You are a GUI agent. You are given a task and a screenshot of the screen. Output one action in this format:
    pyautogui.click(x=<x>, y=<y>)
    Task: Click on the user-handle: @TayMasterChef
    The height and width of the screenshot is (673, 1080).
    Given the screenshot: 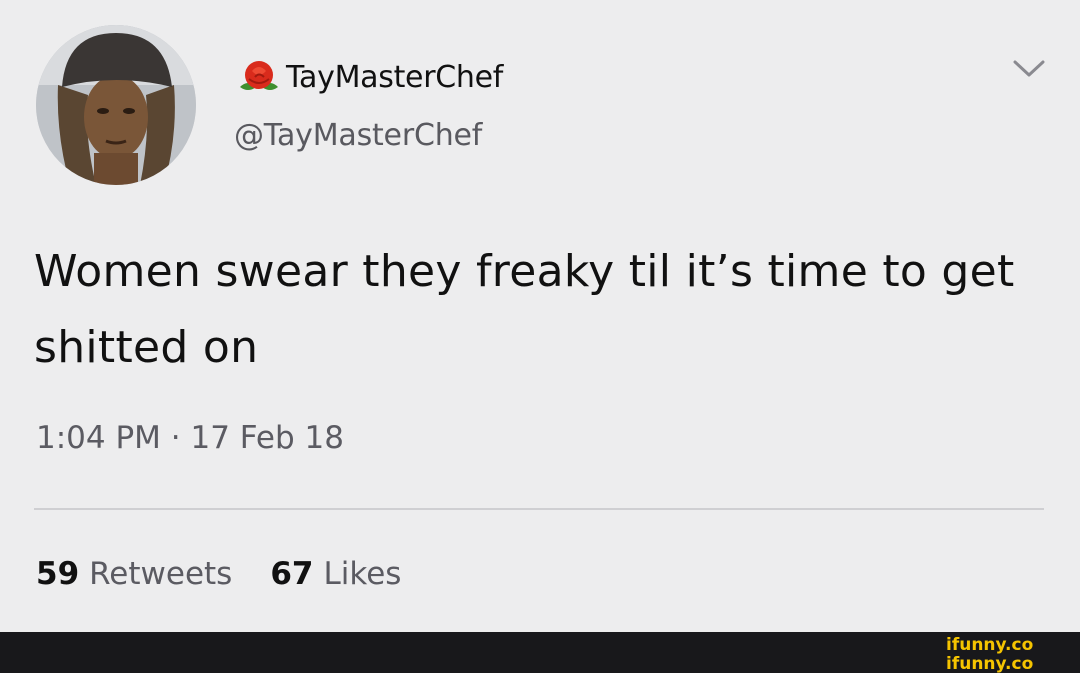 What is the action you would take?
    pyautogui.click(x=358, y=135)
    